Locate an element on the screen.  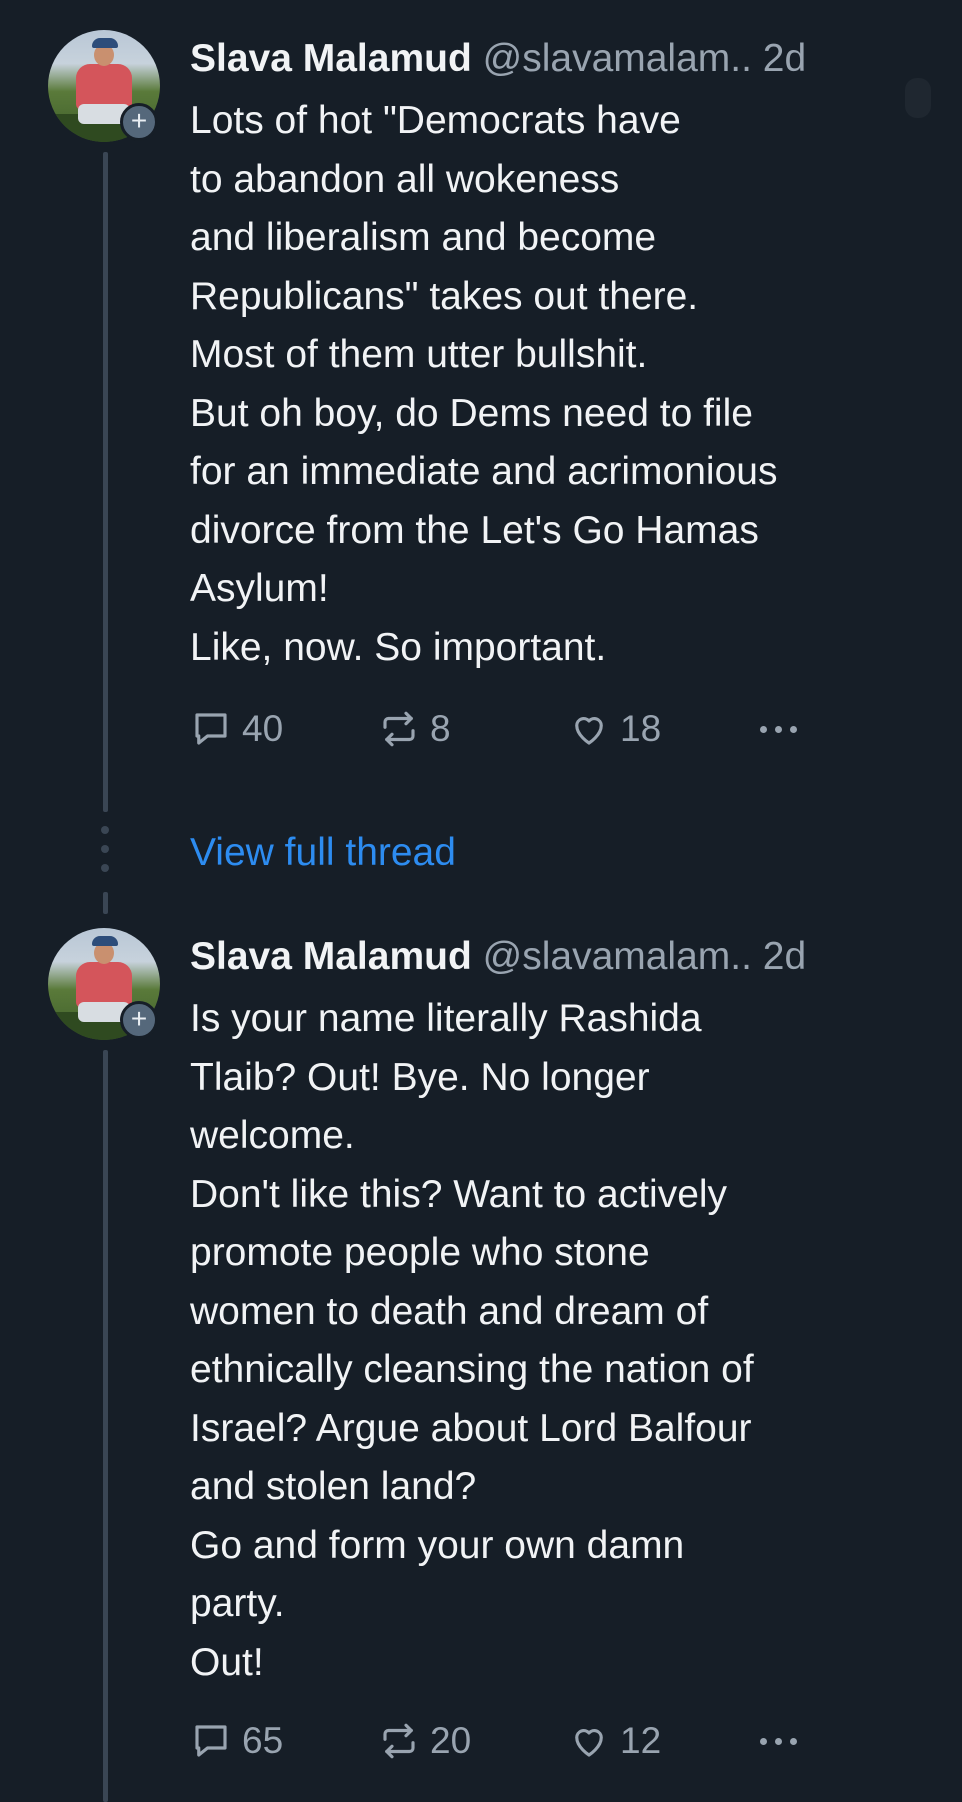
reply-button: 40 is located at coordinates (236, 729).